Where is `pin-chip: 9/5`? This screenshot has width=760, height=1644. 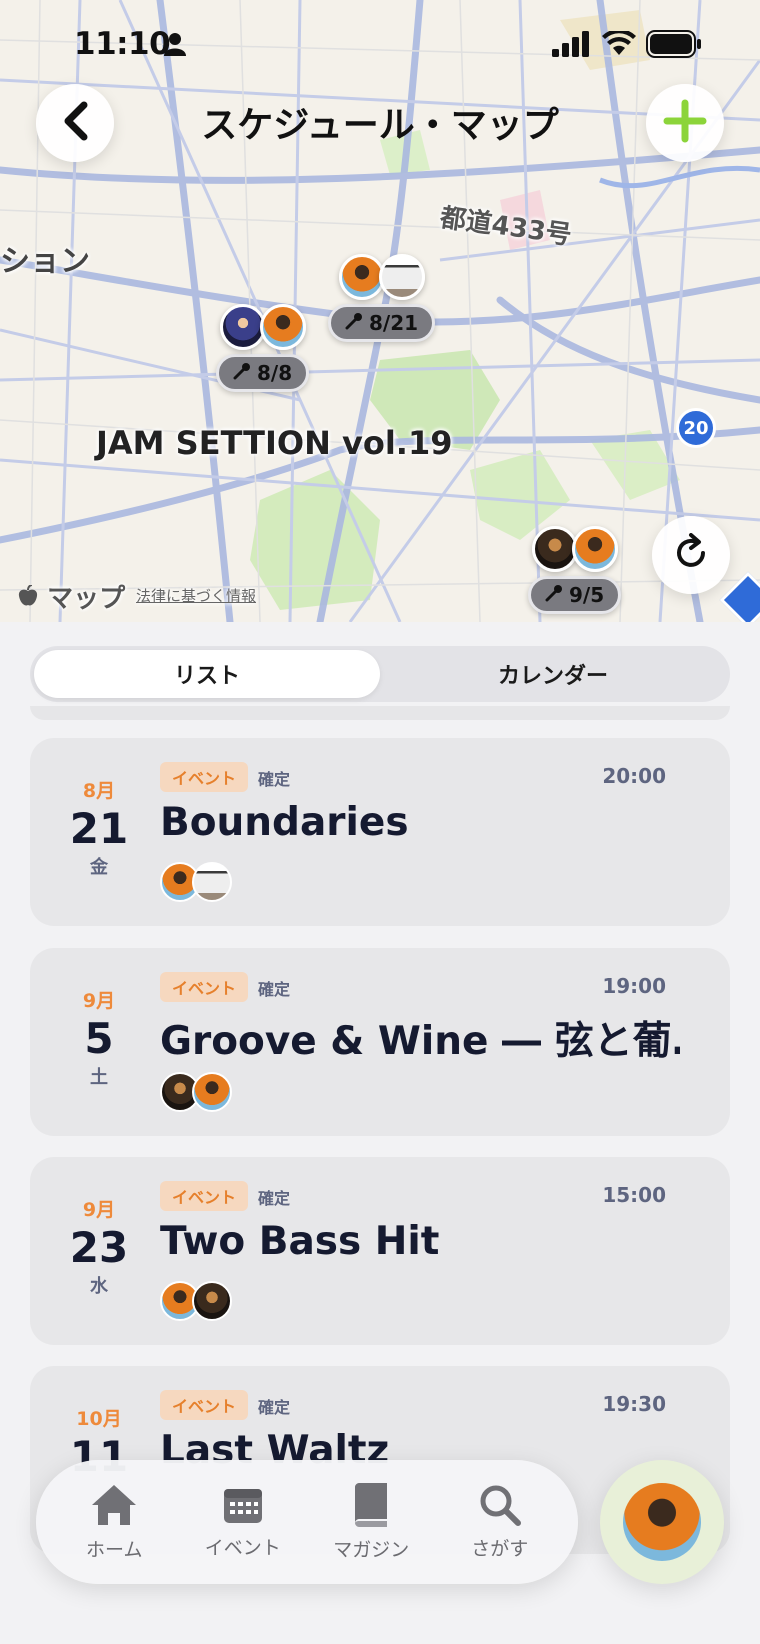
pin-chip: 9/5 is located at coordinates (575, 595).